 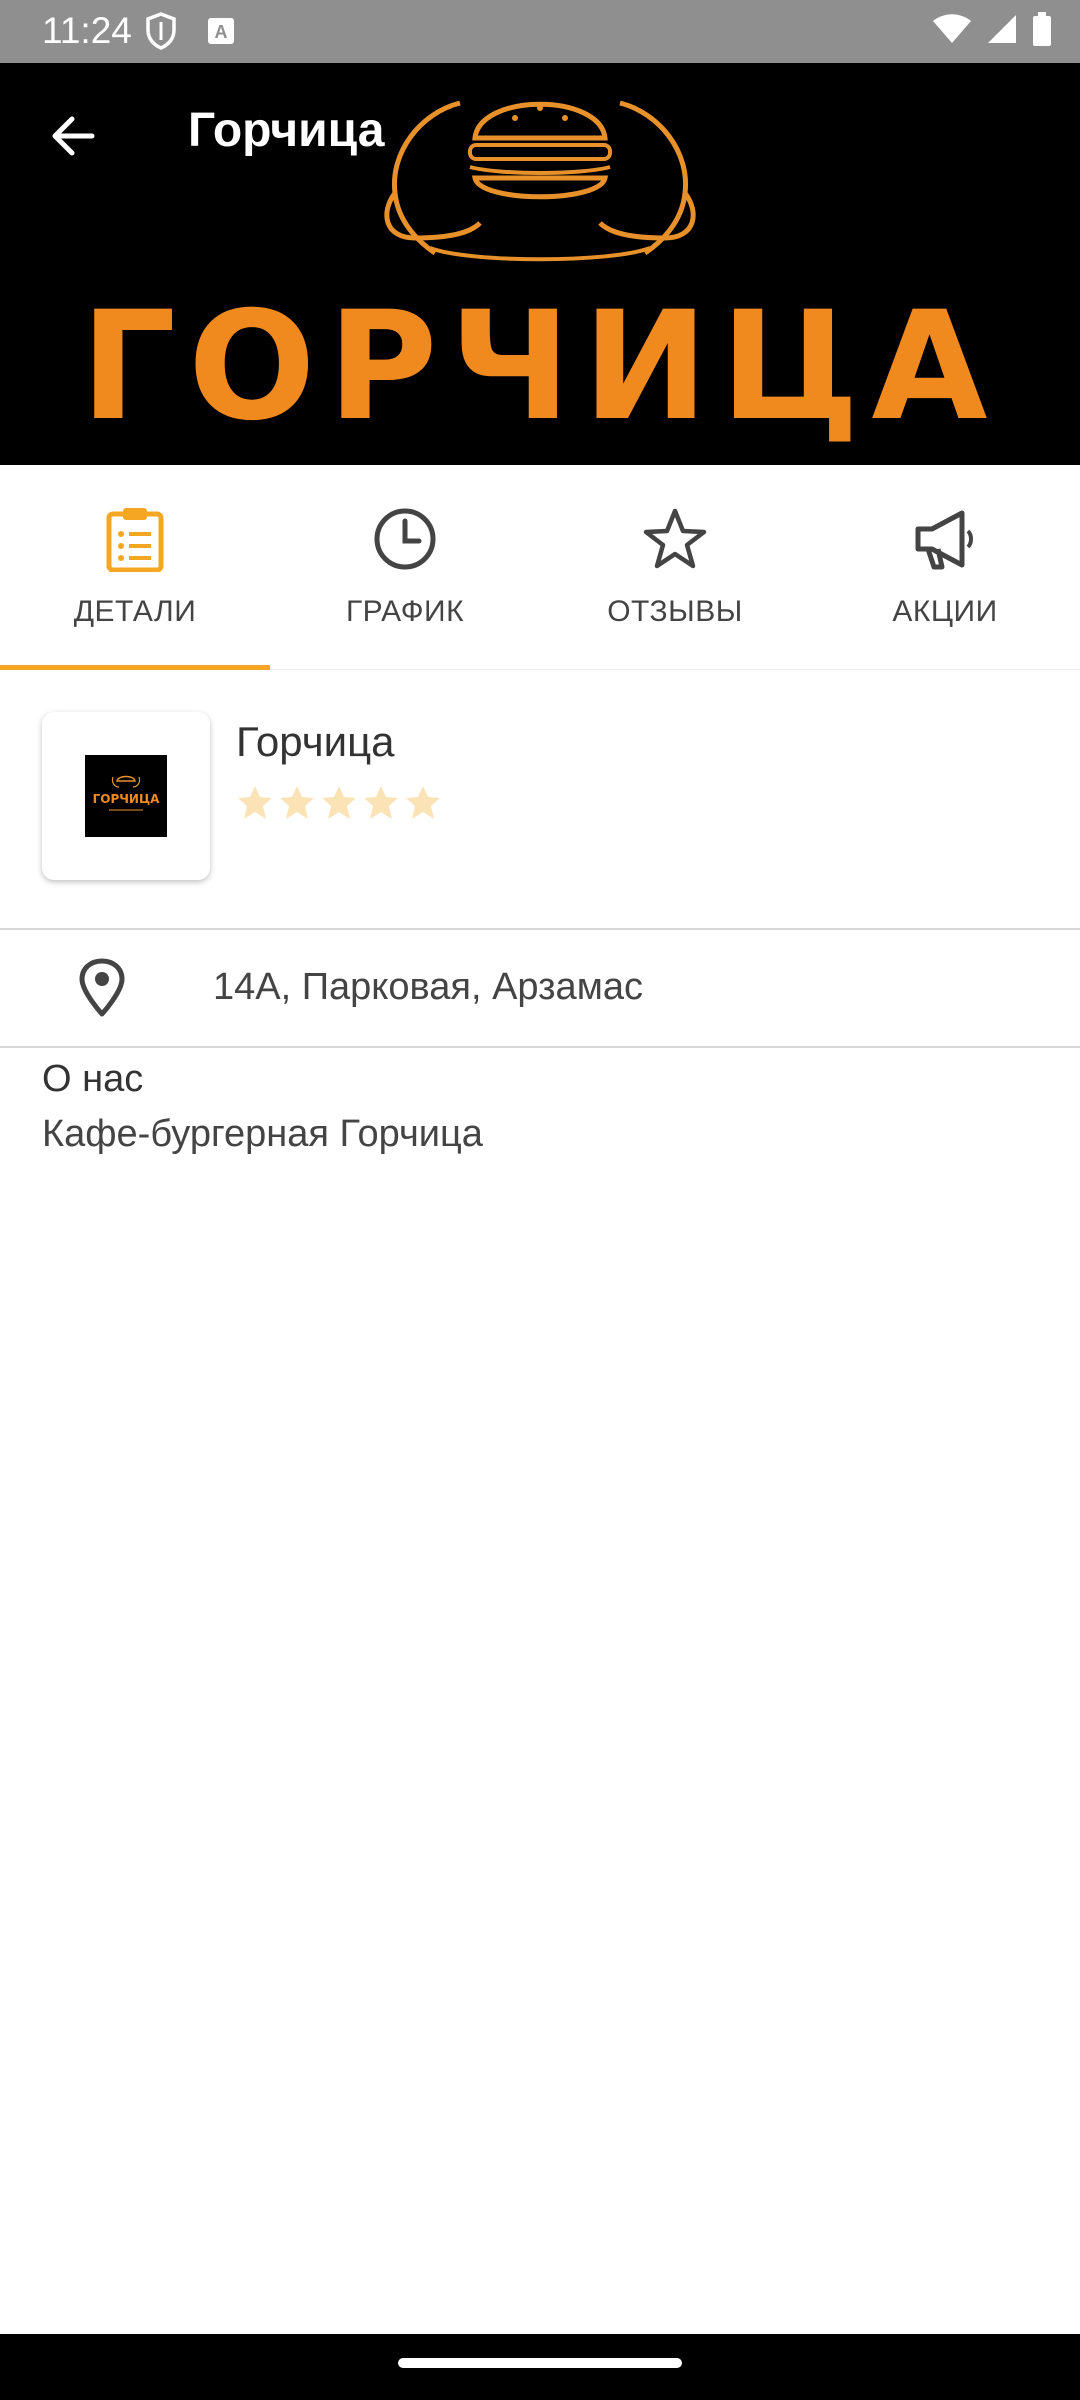 What do you see at coordinates (135, 539) in the screenshot?
I see `clipboard-icon` at bounding box center [135, 539].